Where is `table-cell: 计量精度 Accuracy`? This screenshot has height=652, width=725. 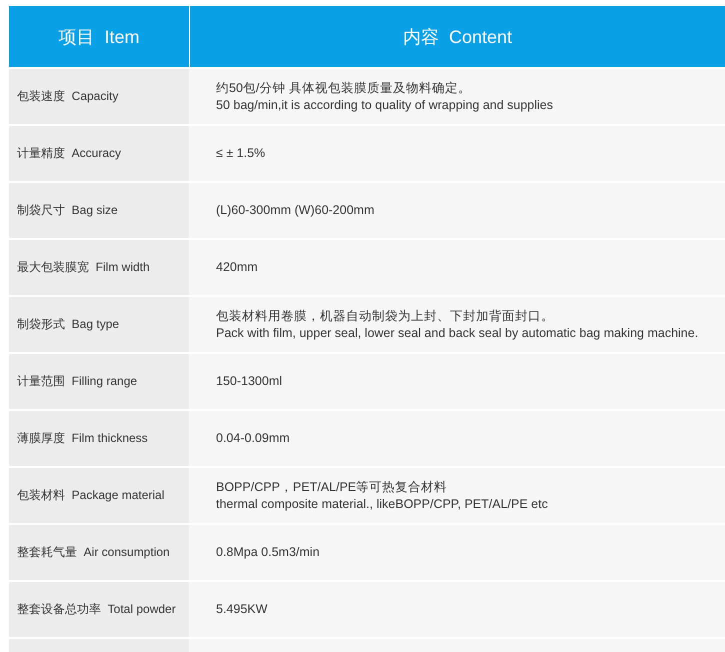
table-cell: 计量精度 Accuracy is located at coordinates (99, 153).